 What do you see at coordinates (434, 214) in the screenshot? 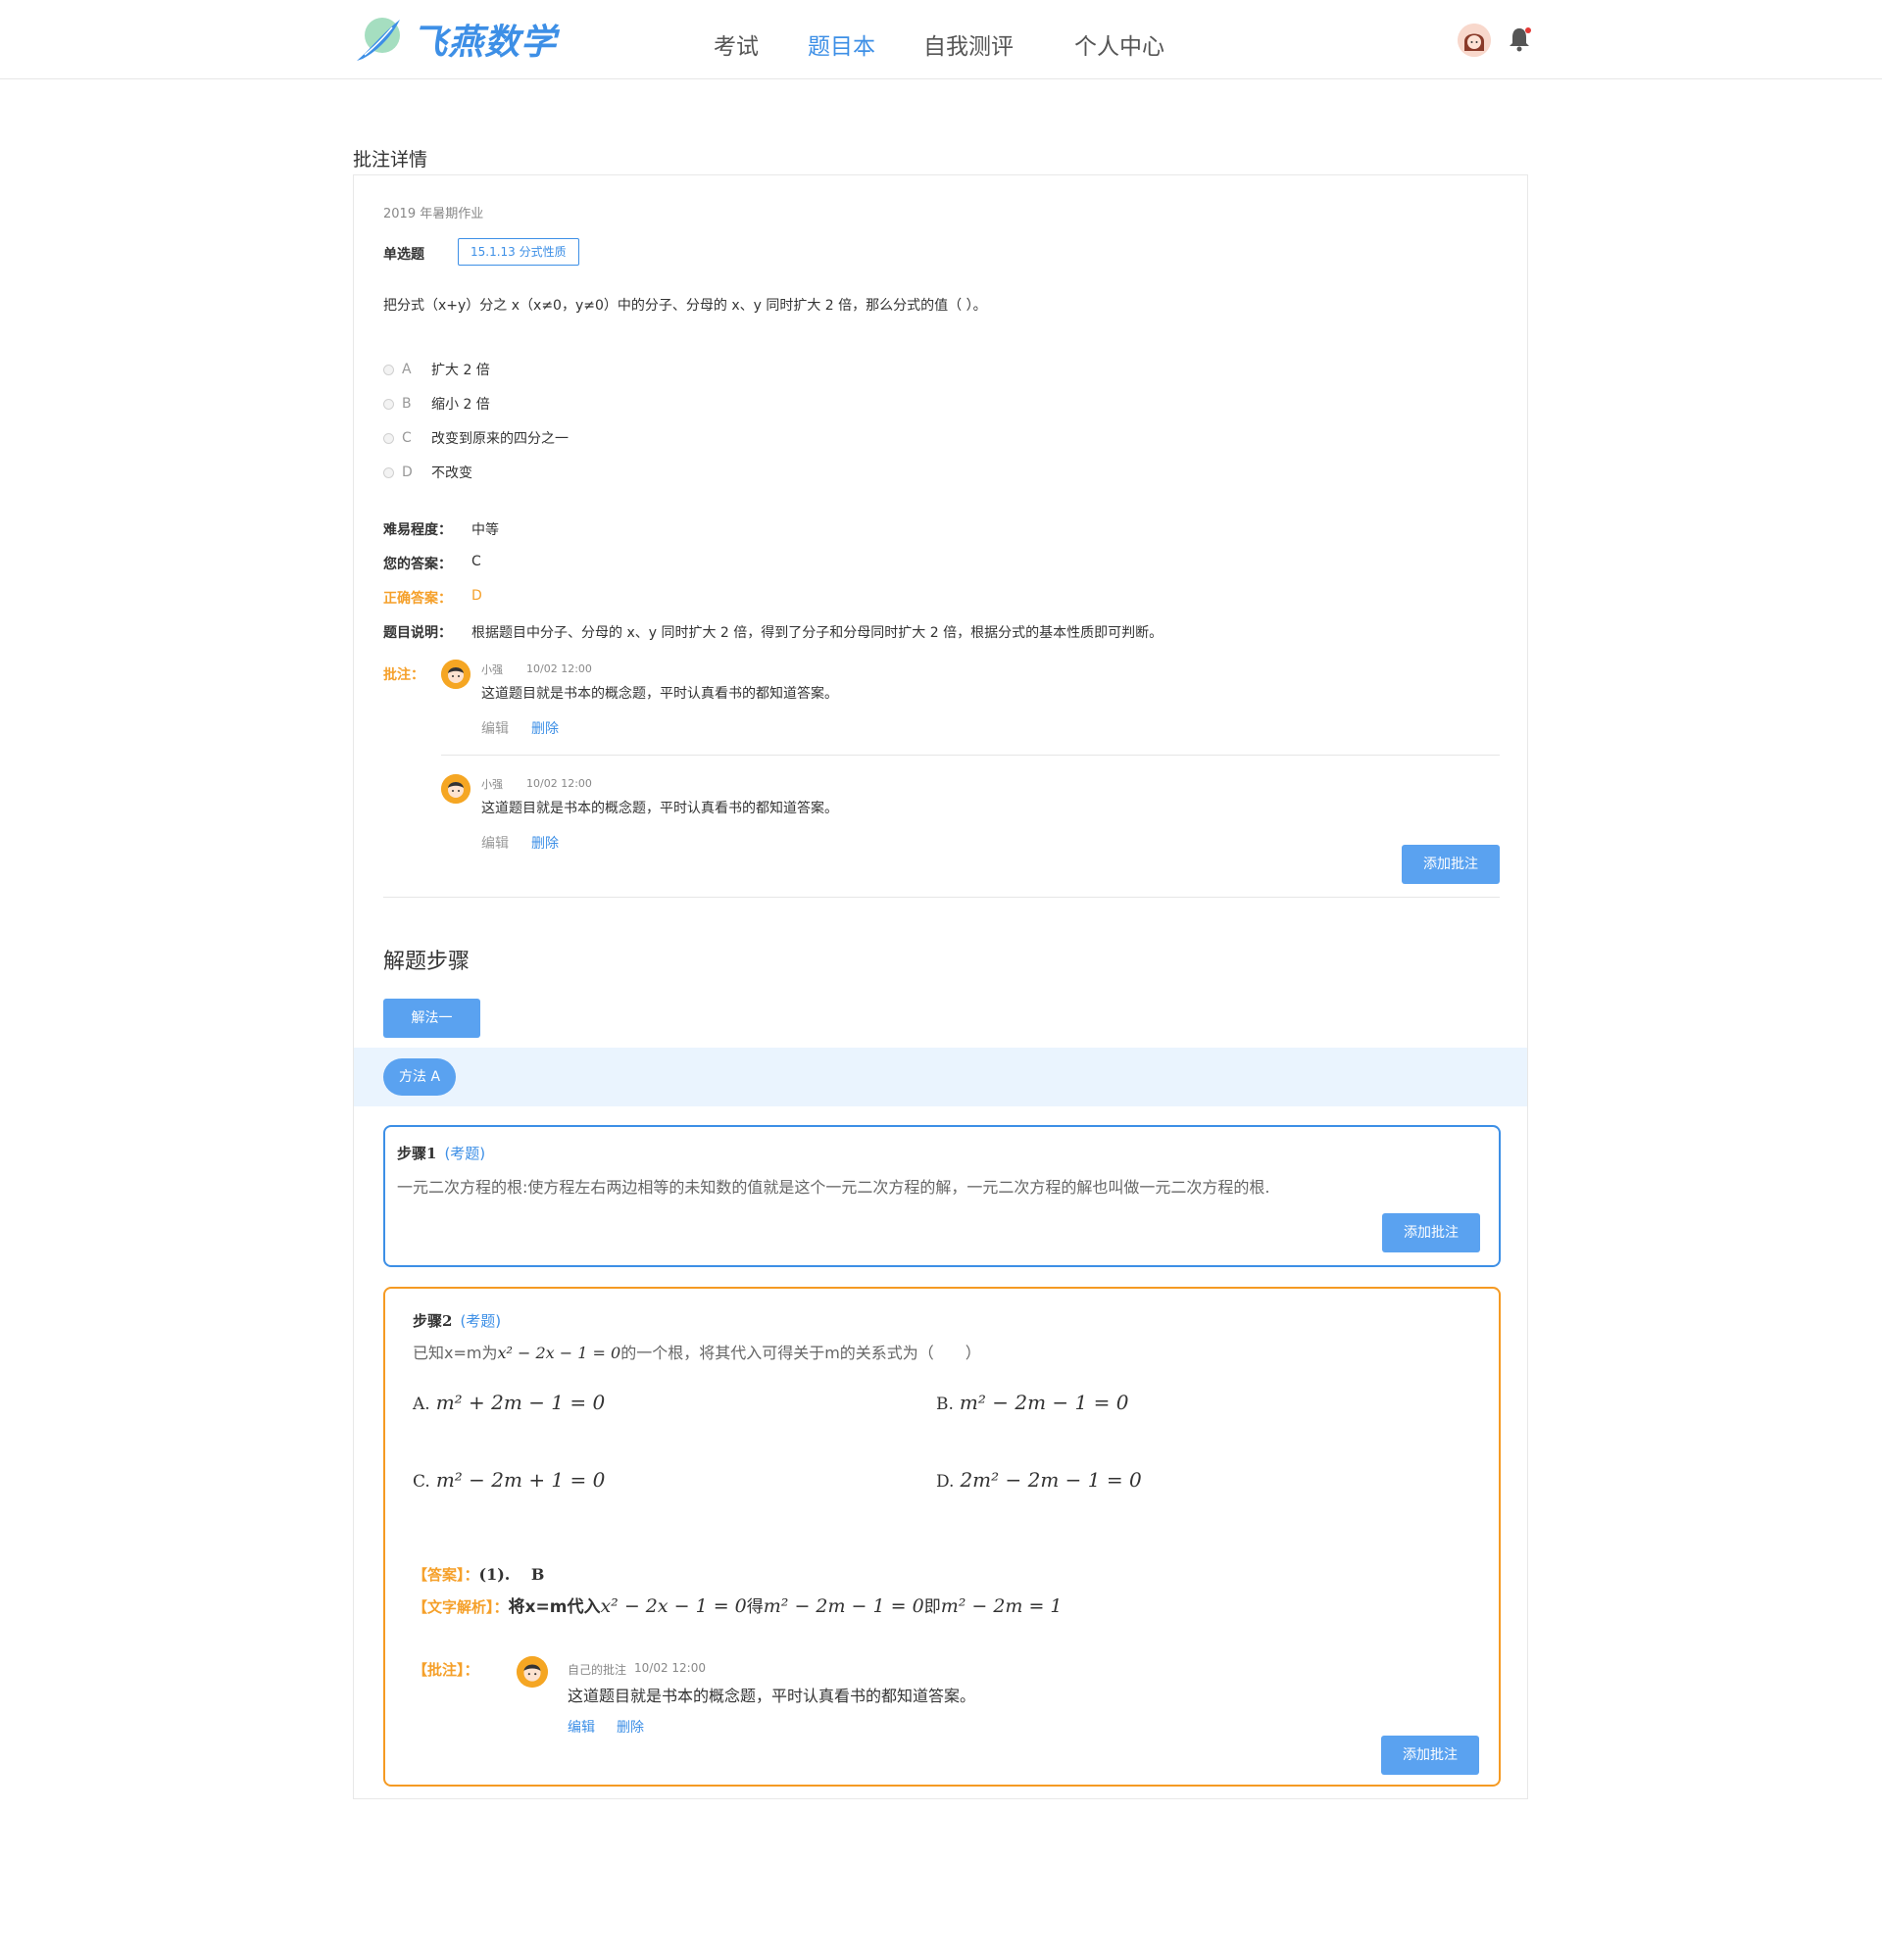
I see `question-source: 2019 年暑期作业` at bounding box center [434, 214].